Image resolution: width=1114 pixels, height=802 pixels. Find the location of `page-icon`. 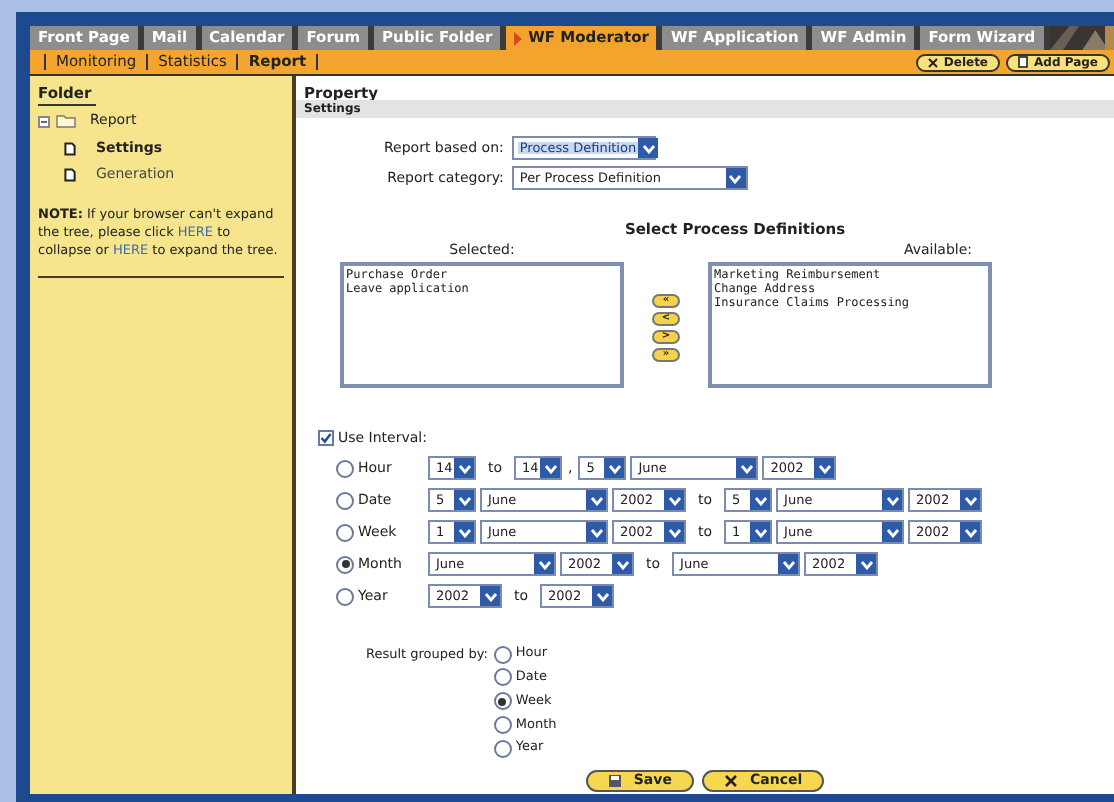

page-icon is located at coordinates (1023, 62).